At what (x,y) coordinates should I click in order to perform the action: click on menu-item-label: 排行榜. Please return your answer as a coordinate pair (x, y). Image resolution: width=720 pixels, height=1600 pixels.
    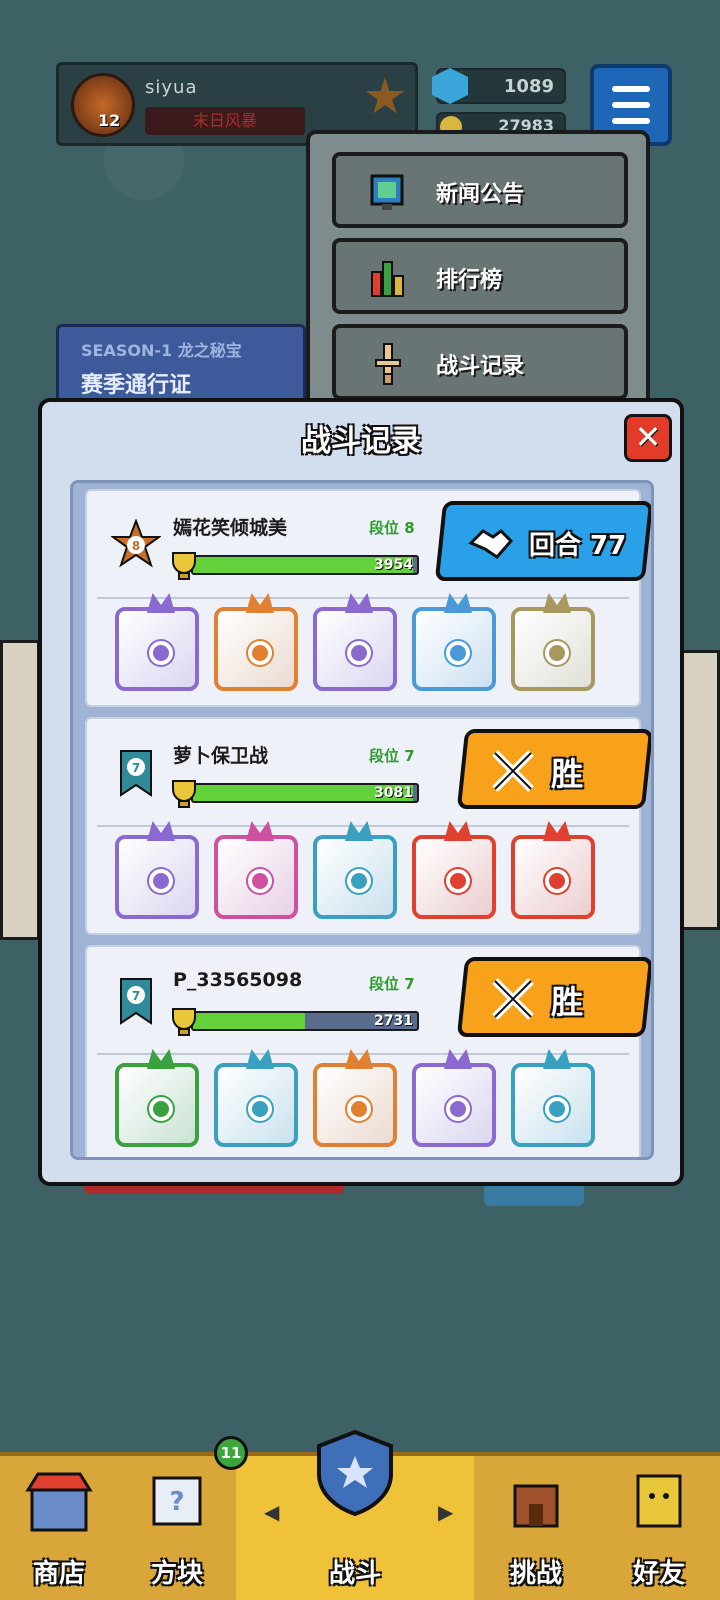
    Looking at the image, I should click on (469, 280).